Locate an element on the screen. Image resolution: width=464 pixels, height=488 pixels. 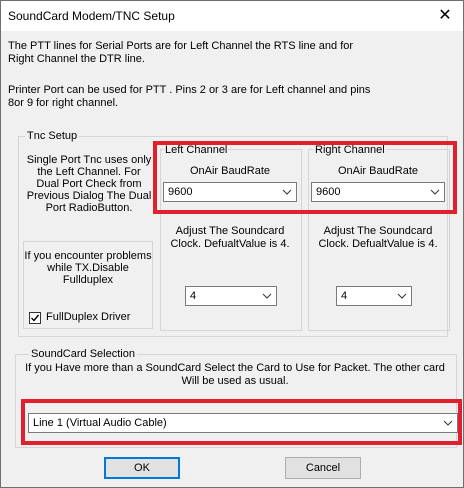
problems-line: while TX.Disable is located at coordinates (88, 268).